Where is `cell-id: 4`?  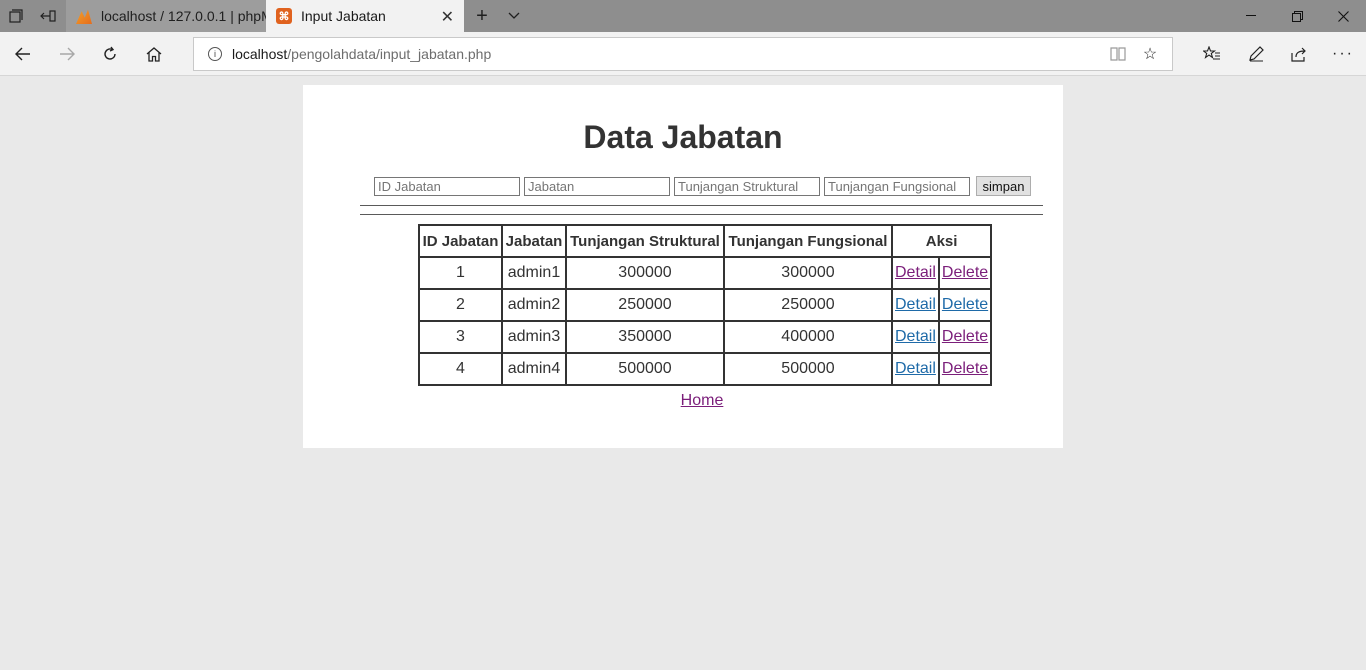 cell-id: 4 is located at coordinates (460, 369).